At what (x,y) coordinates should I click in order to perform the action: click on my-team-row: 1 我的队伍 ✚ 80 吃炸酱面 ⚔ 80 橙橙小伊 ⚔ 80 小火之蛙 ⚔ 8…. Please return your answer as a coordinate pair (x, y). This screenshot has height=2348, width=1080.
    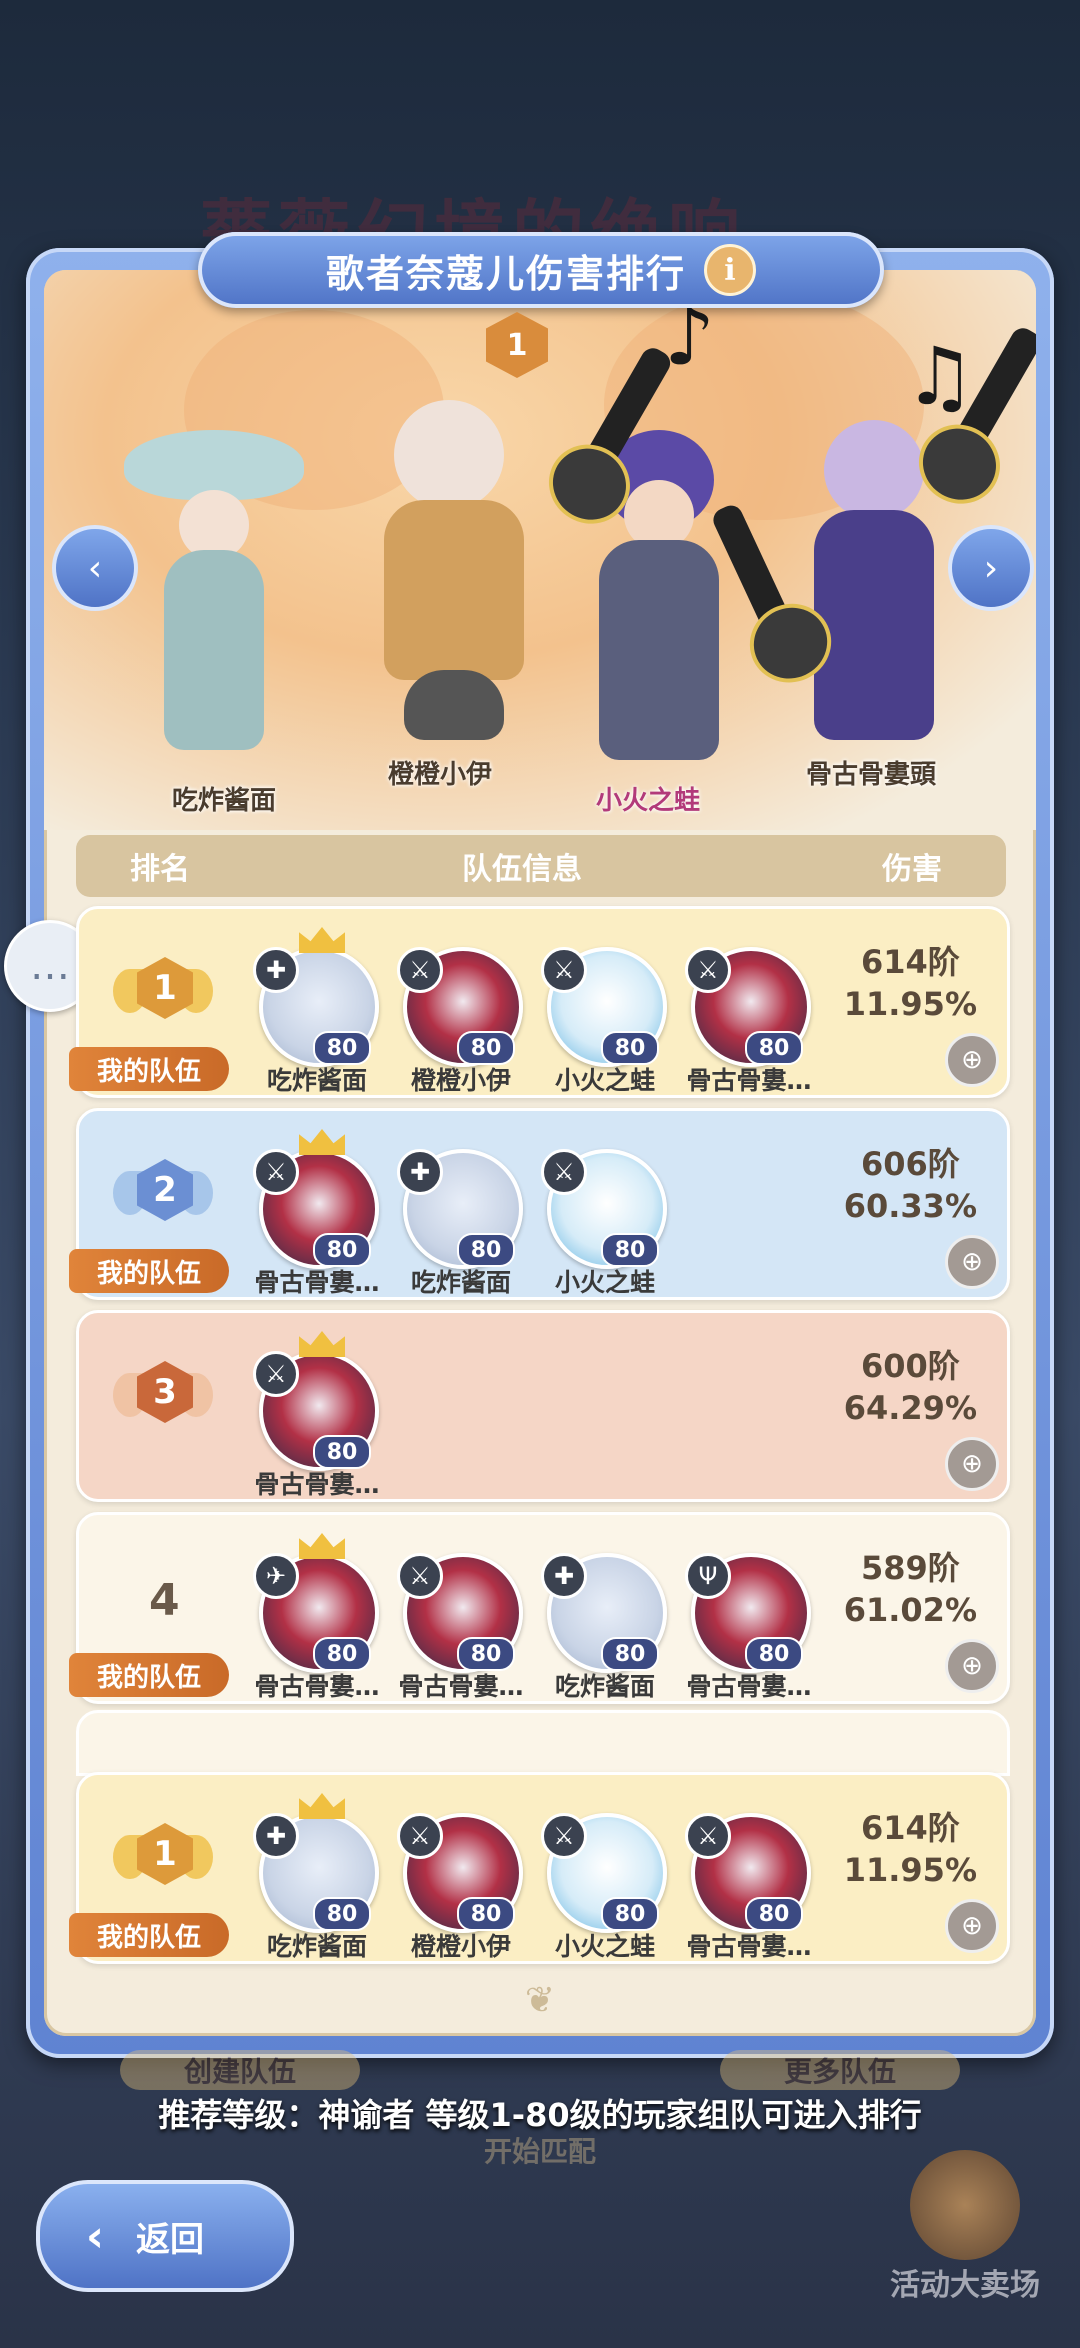
    Looking at the image, I should click on (539, 1868).